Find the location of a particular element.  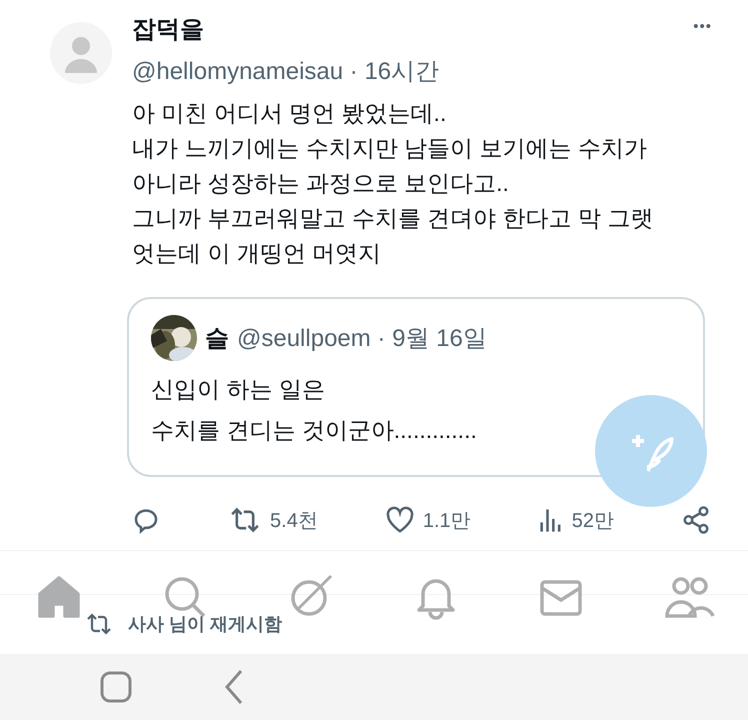

heart-icon is located at coordinates (399, 520).